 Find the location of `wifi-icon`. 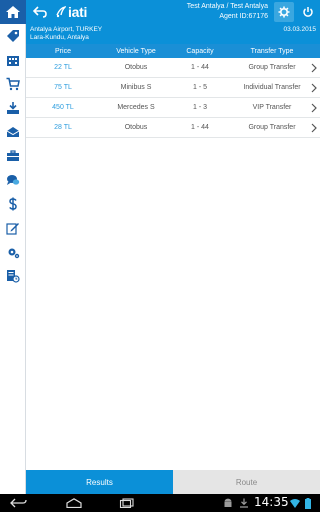

wifi-icon is located at coordinates (295, 503).